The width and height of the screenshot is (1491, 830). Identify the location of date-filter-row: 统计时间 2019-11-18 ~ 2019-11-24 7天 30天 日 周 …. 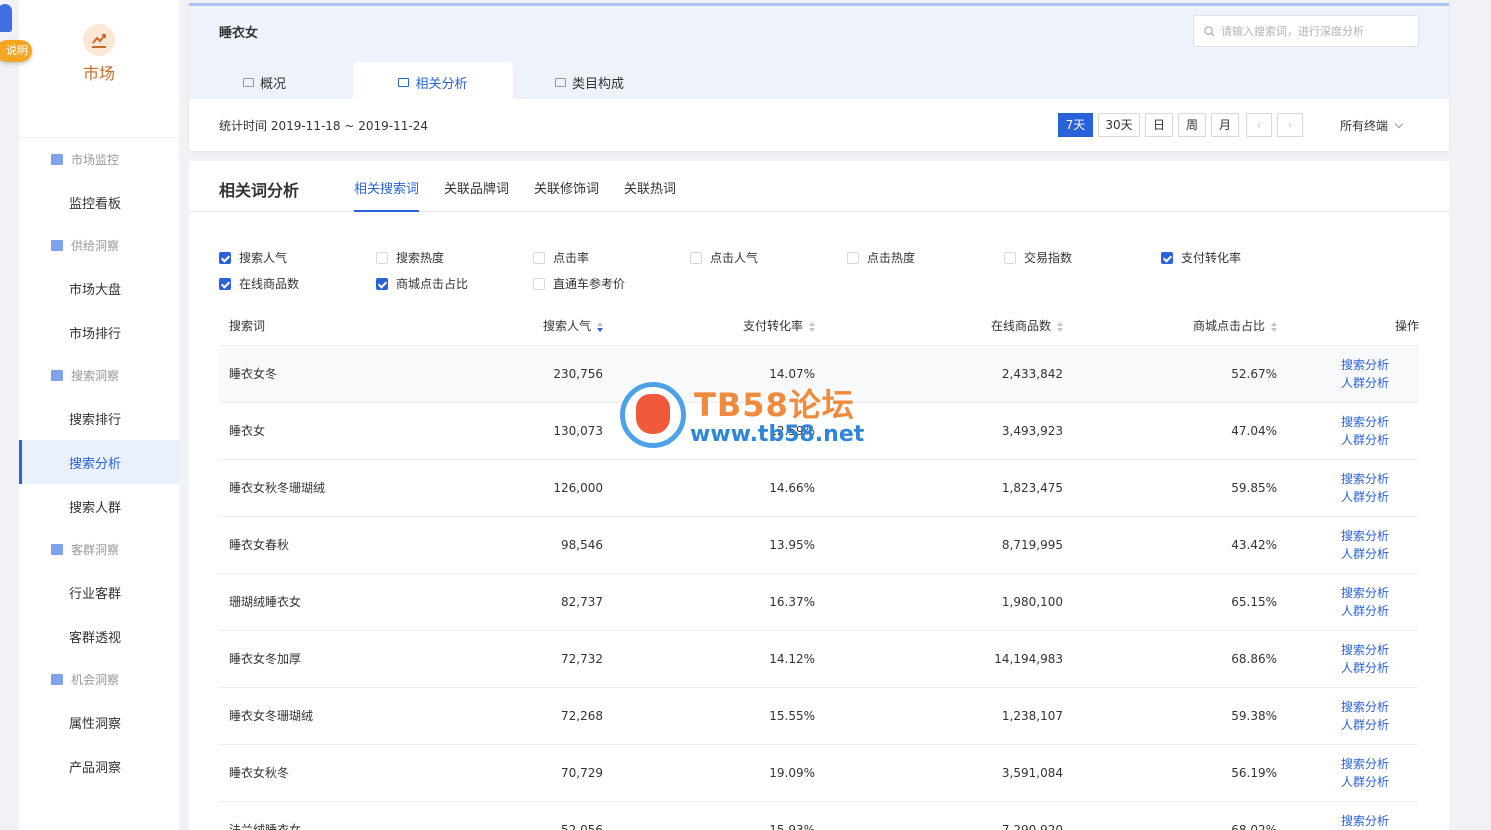
(819, 125).